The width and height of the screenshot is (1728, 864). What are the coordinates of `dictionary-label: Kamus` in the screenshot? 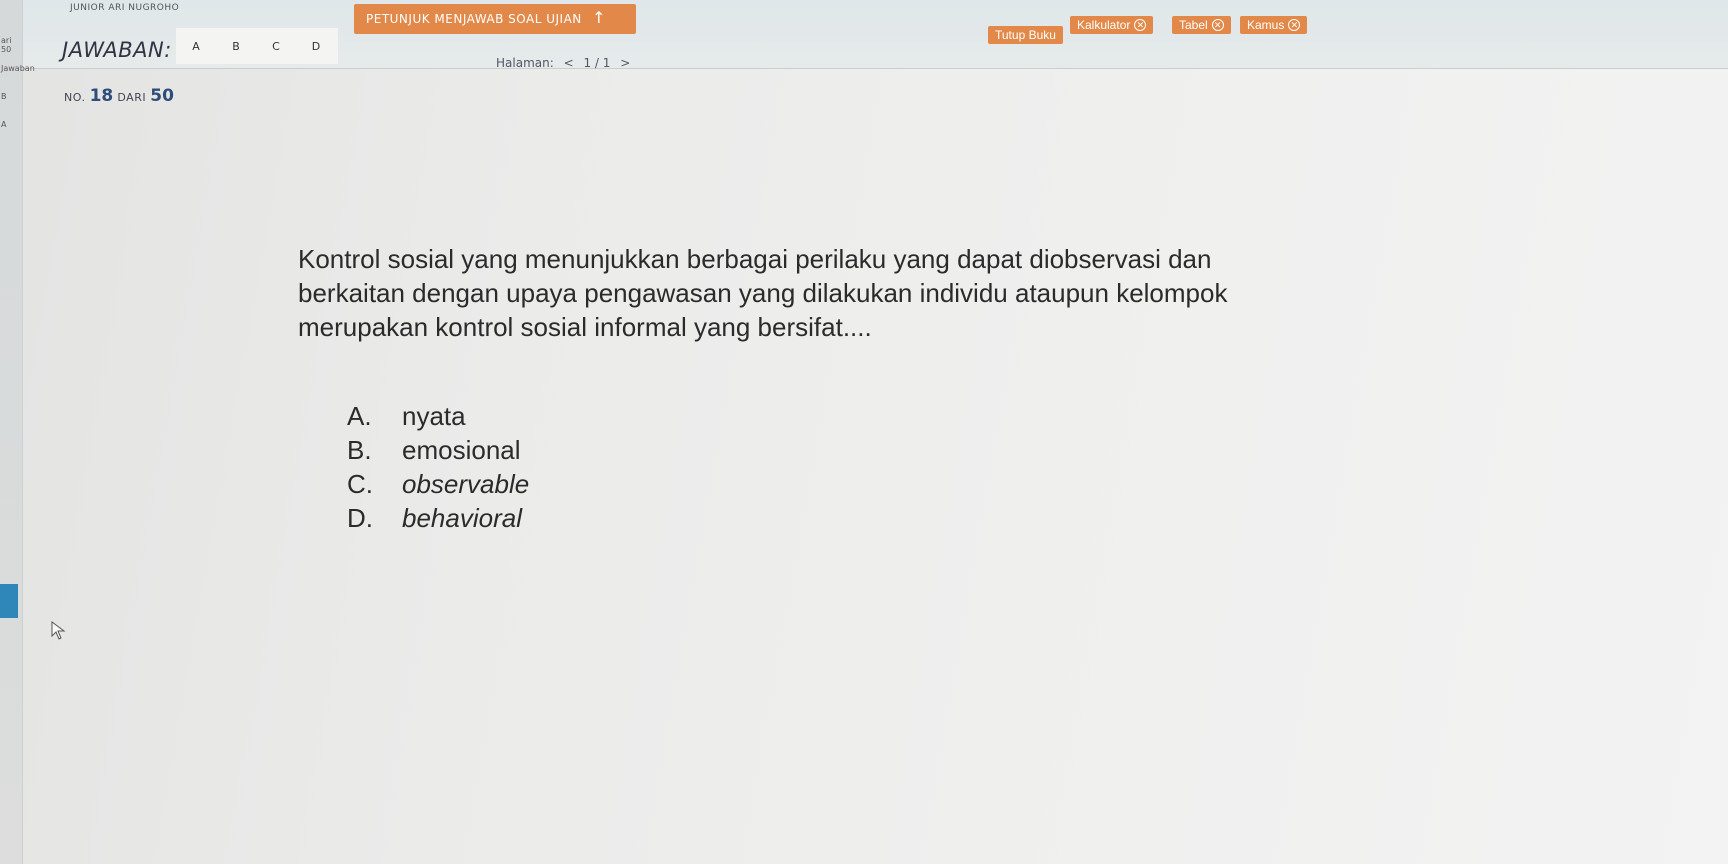 It's located at (1266, 25).